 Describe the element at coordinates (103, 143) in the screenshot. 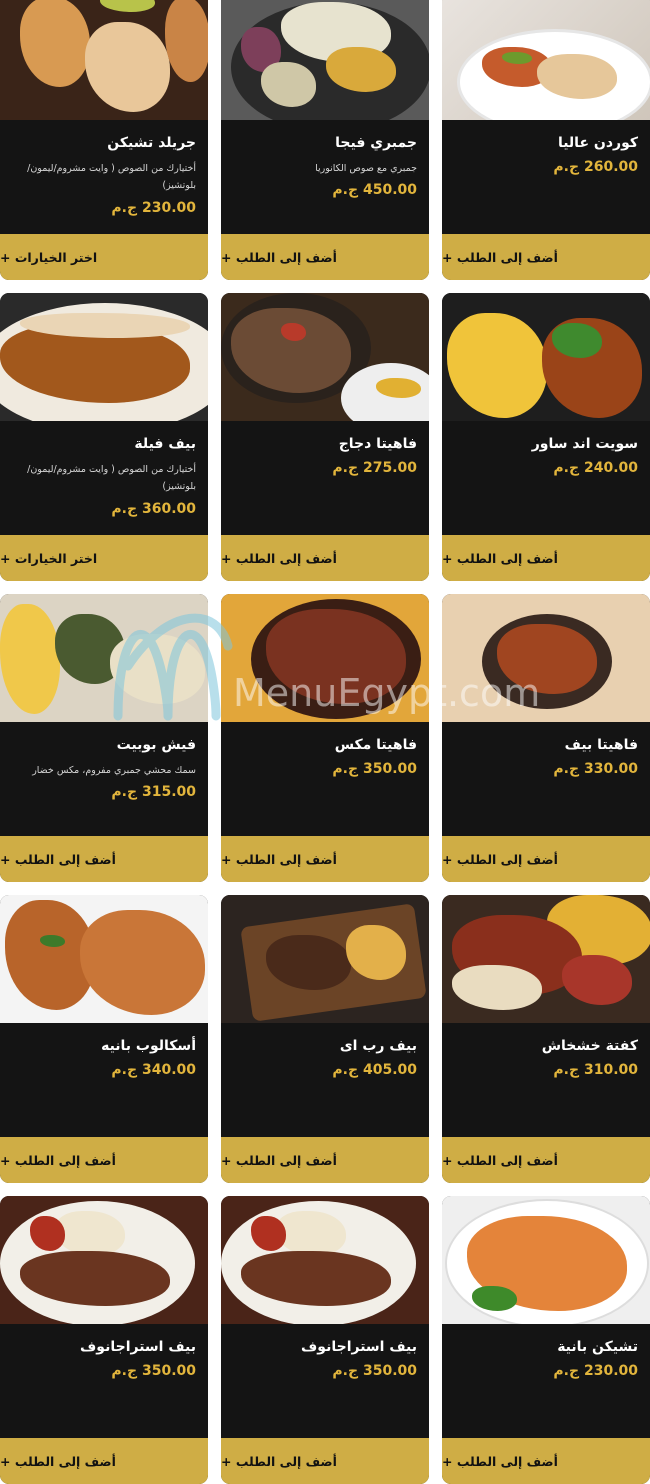

I see `dish-name: جريلد تشيكن` at that location.